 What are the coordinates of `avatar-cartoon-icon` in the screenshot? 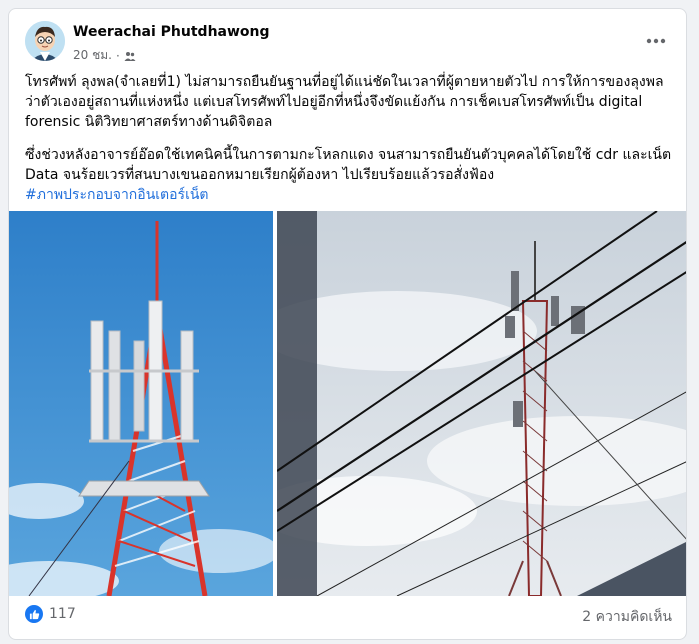 It's located at (45, 41).